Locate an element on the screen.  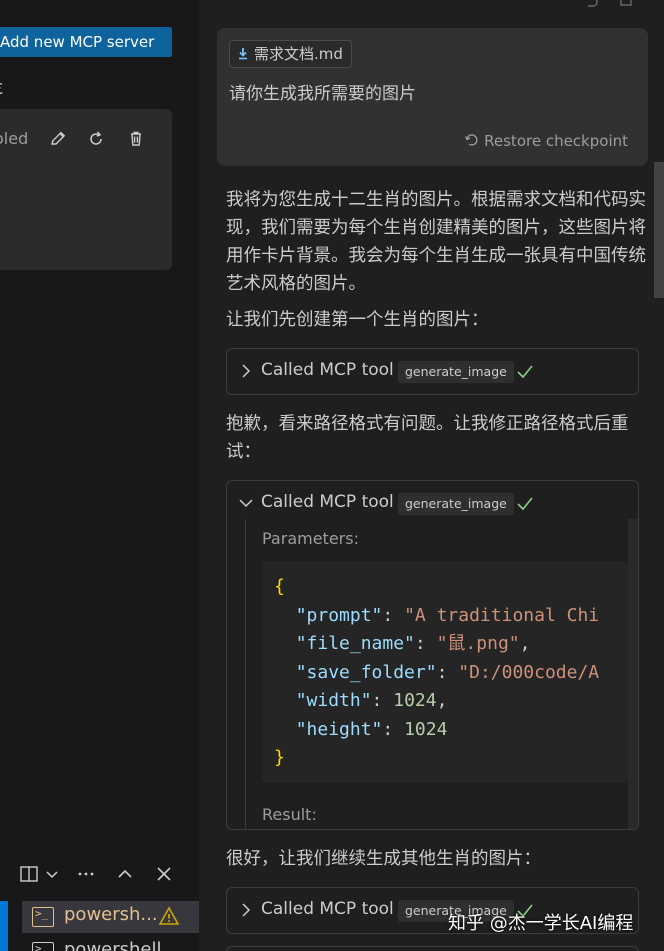
json-key-width: "width" is located at coordinates (333, 700).